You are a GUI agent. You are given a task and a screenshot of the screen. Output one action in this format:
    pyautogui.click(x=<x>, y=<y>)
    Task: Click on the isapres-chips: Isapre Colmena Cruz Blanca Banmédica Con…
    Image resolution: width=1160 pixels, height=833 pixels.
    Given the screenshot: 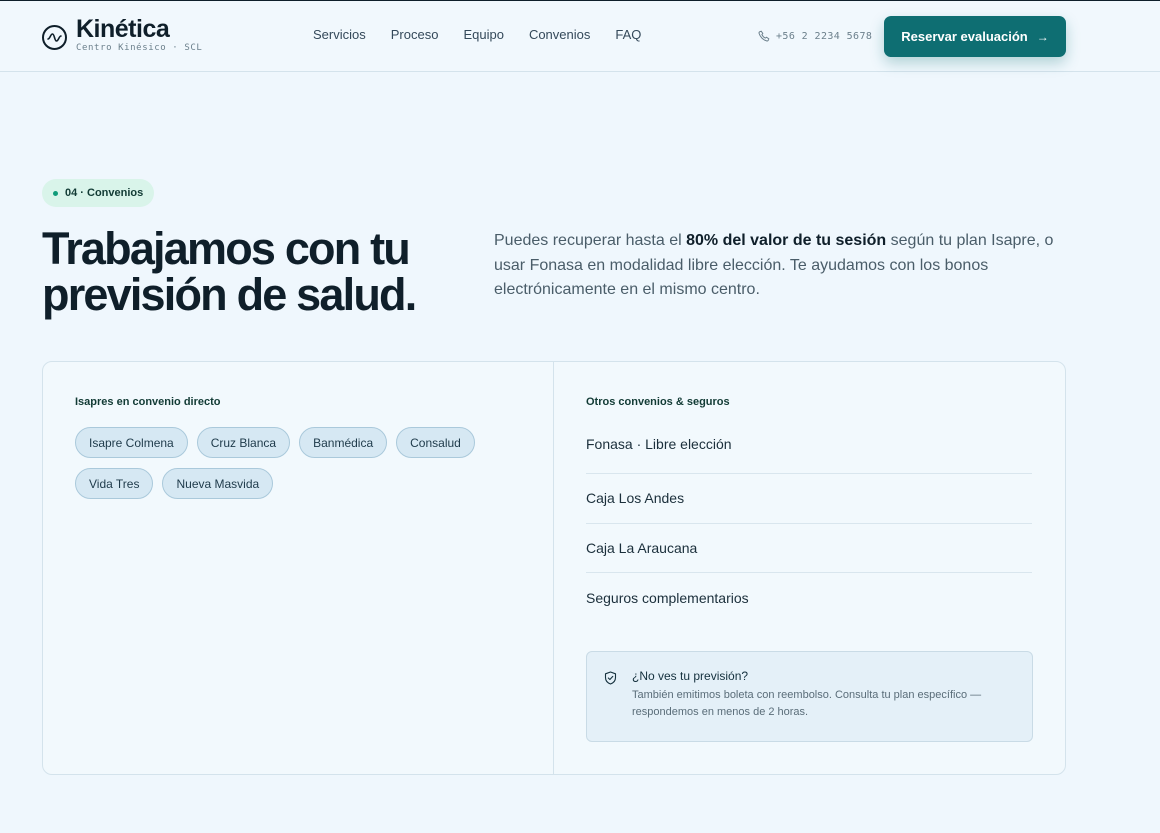 What is the action you would take?
    pyautogui.click(x=295, y=468)
    